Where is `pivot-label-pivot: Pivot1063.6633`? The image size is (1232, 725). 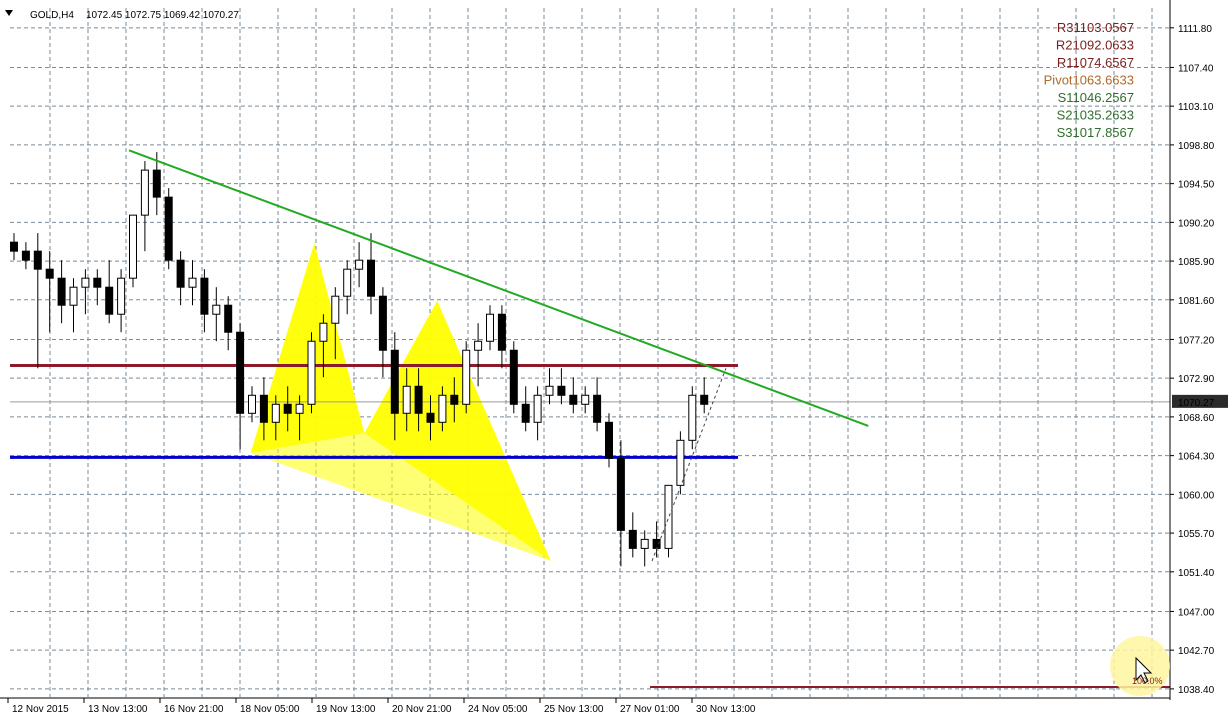
pivot-label-pivot: Pivot1063.6633 is located at coordinates (1089, 80).